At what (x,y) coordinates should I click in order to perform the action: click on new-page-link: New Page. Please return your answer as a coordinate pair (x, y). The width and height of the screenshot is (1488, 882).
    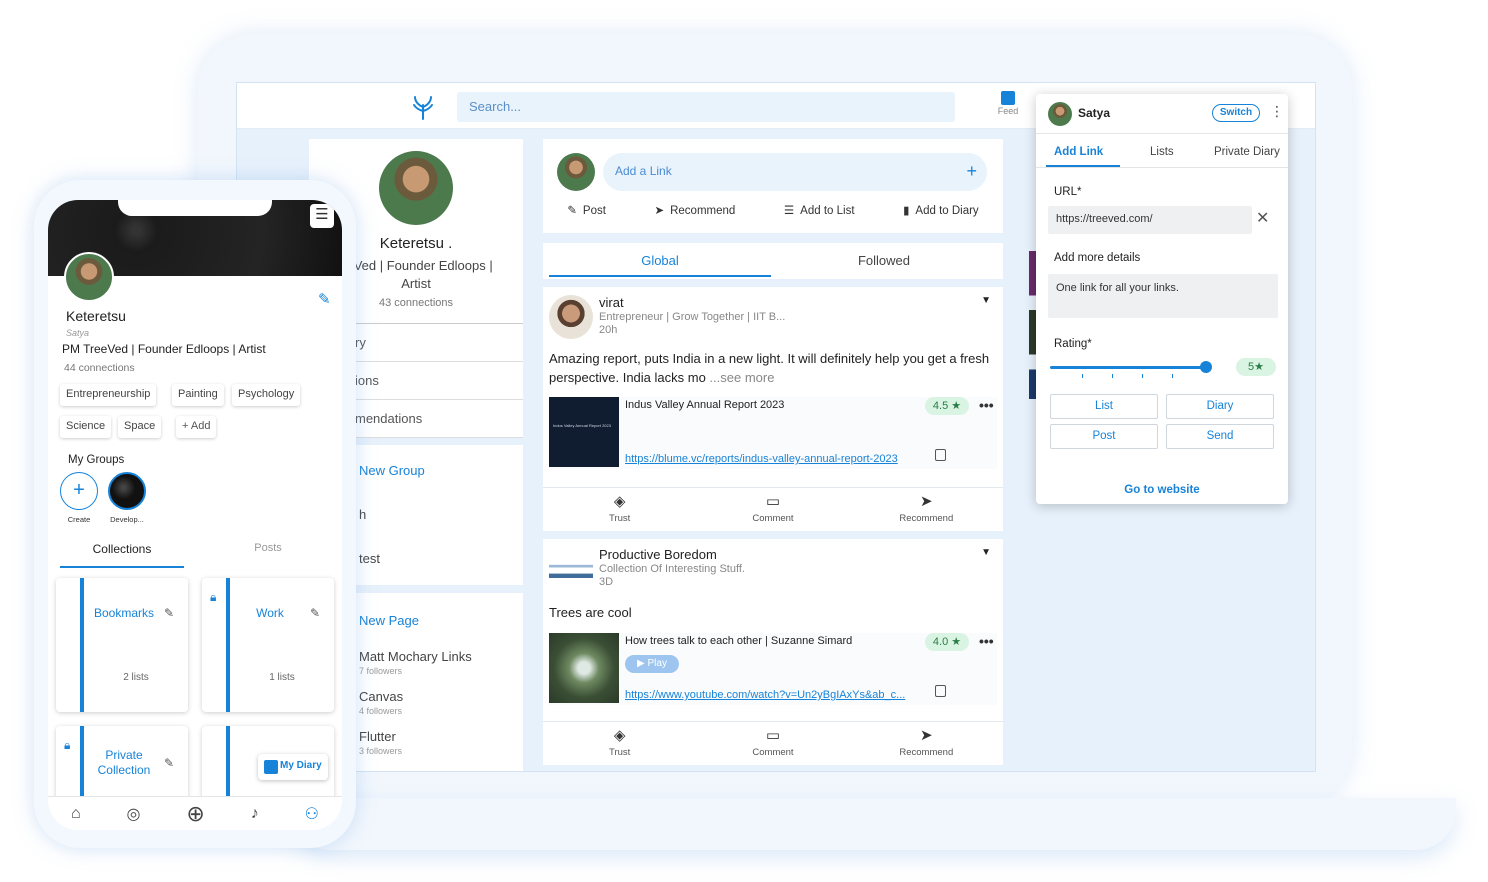
    Looking at the image, I should click on (389, 620).